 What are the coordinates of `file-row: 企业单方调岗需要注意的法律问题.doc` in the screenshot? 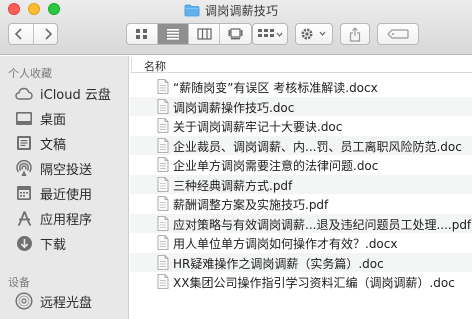 It's located at (301, 164).